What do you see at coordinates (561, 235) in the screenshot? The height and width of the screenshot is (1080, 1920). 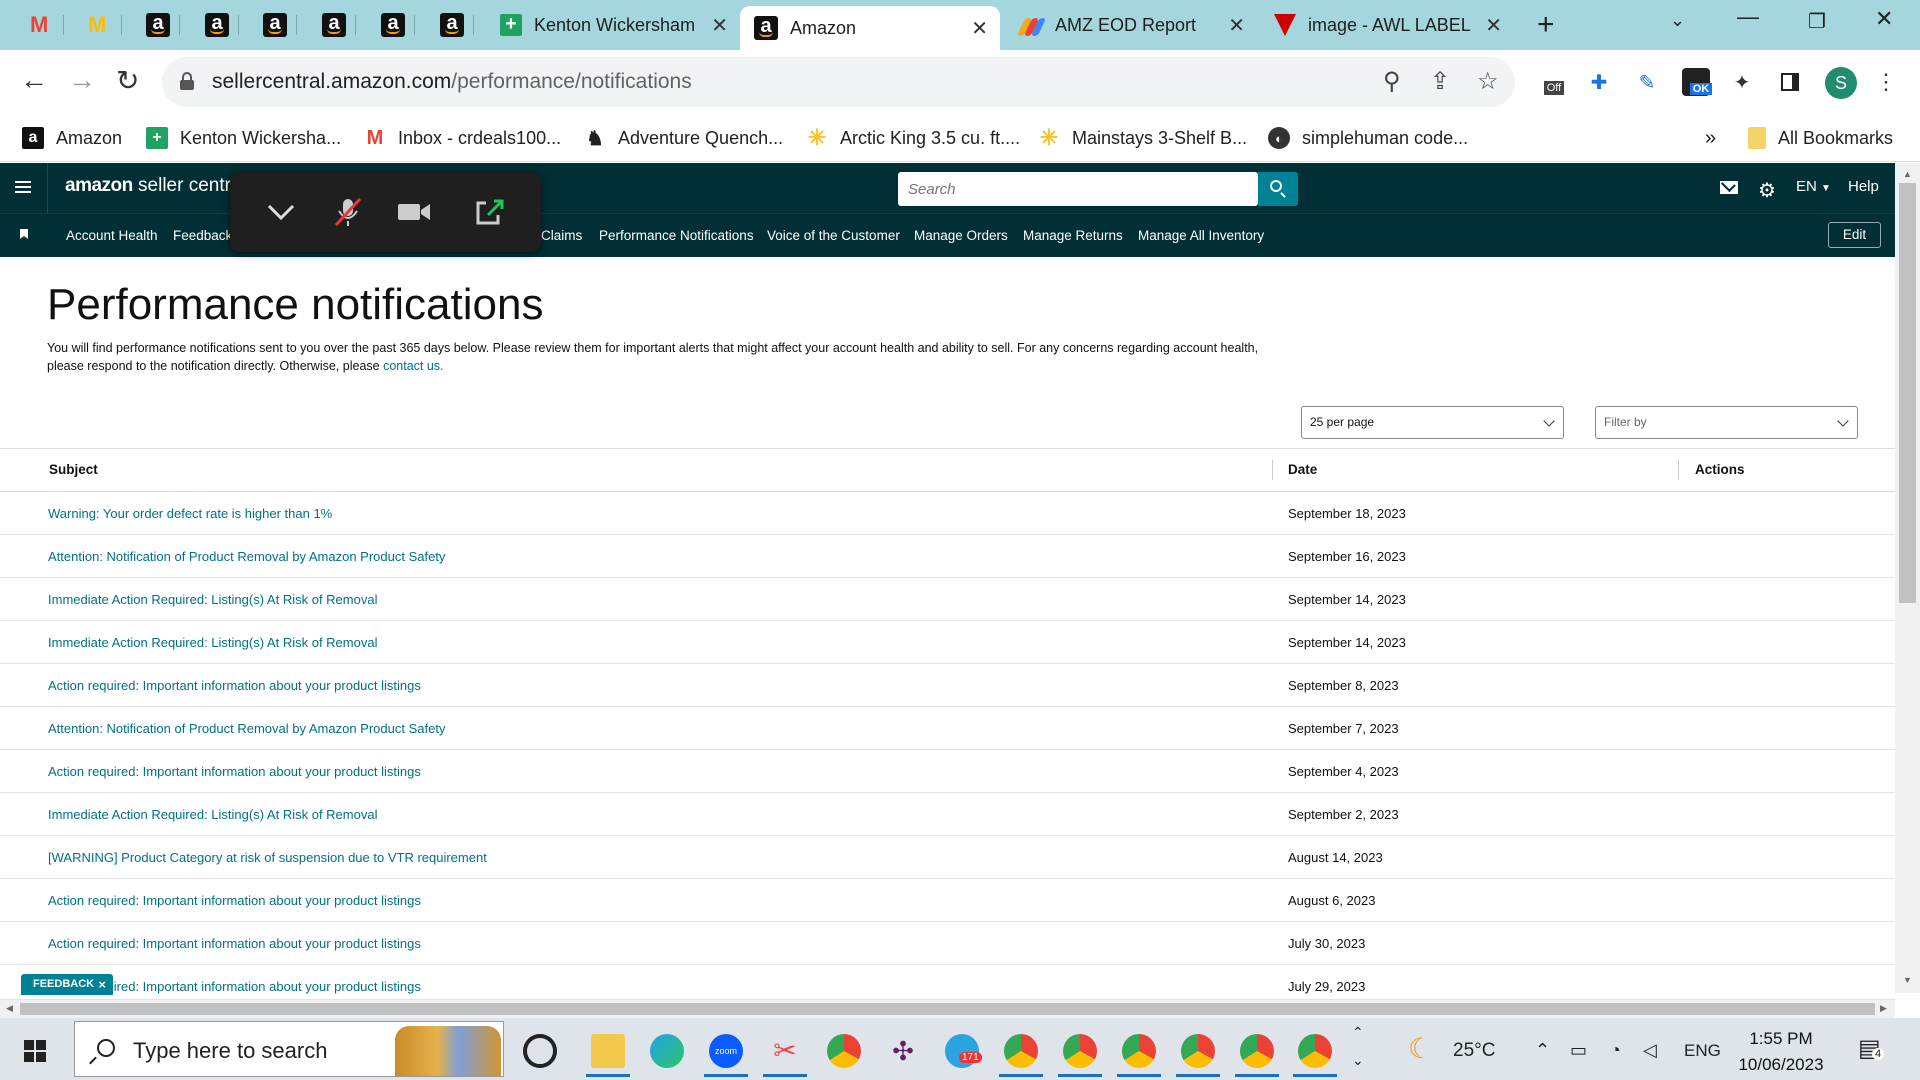 I see `nav-claims: Claims` at bounding box center [561, 235].